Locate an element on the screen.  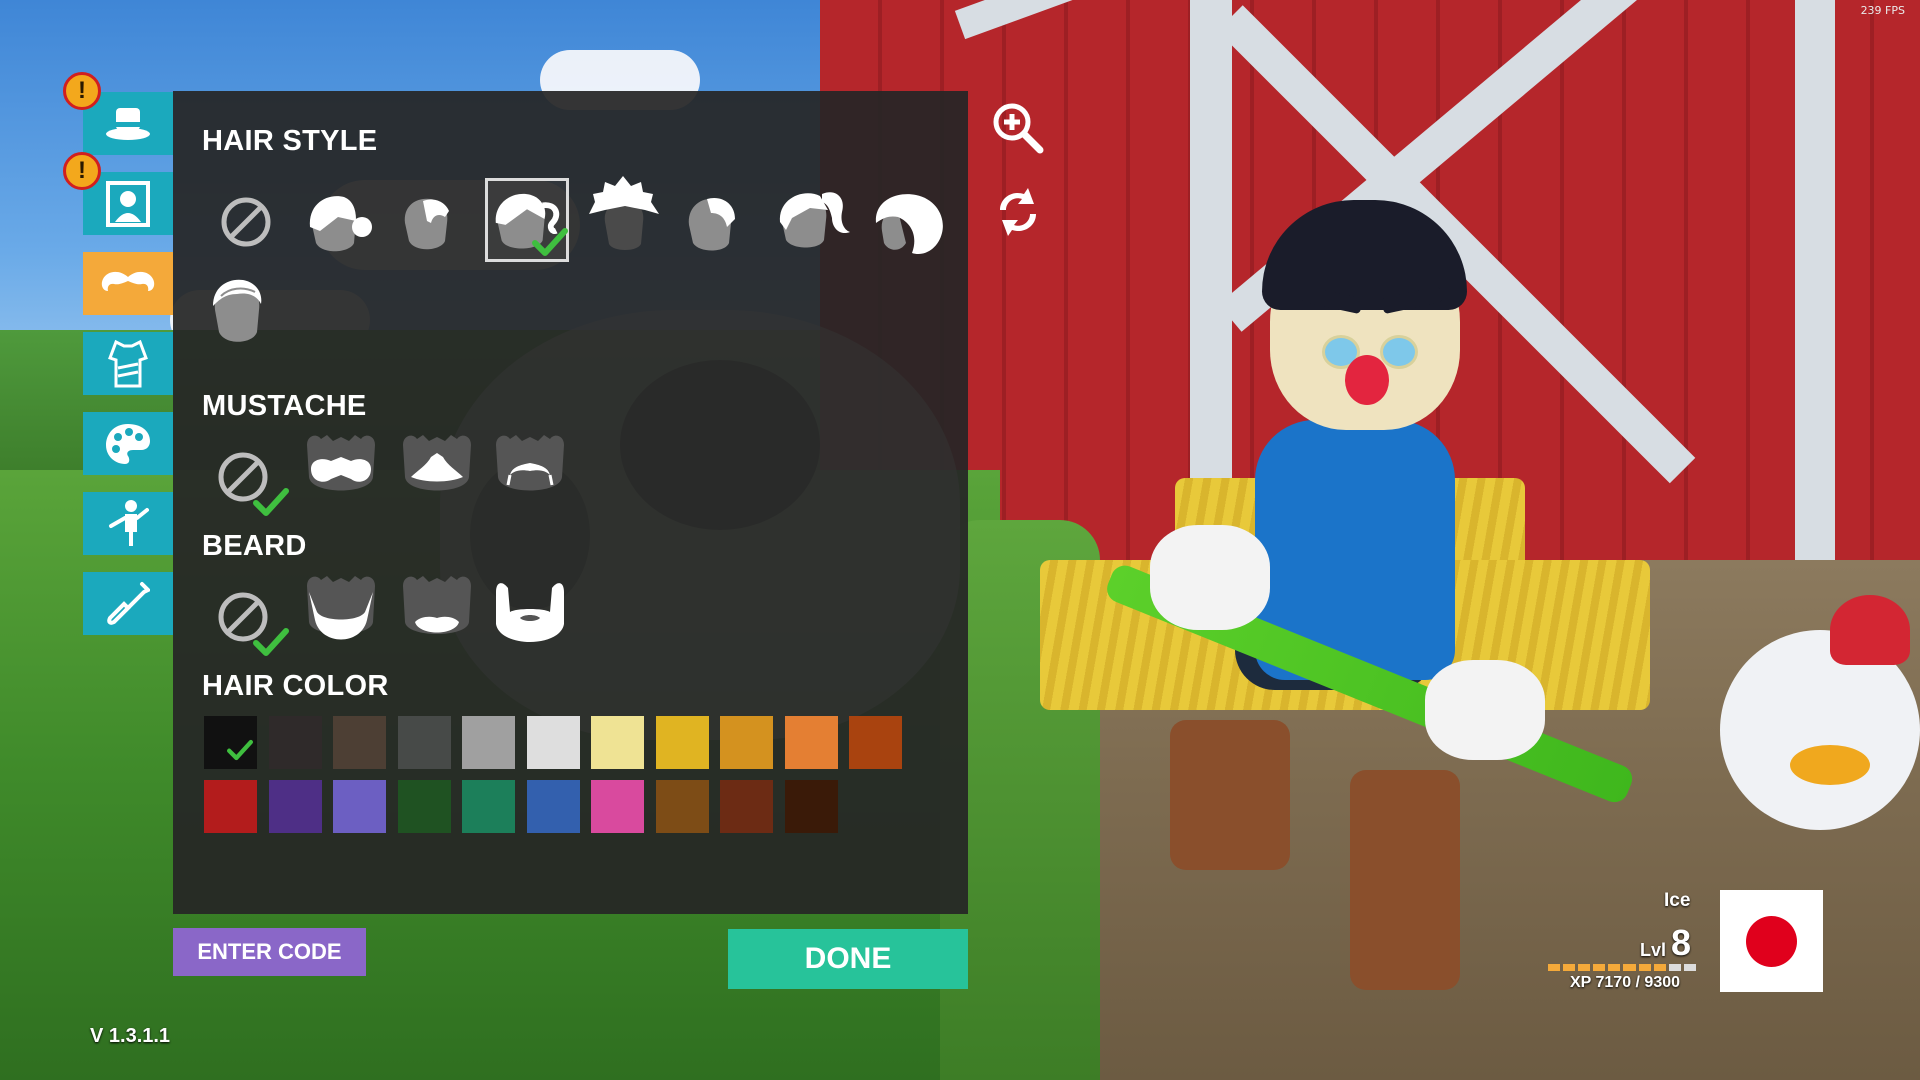
zoom-button is located at coordinates (1018, 128).